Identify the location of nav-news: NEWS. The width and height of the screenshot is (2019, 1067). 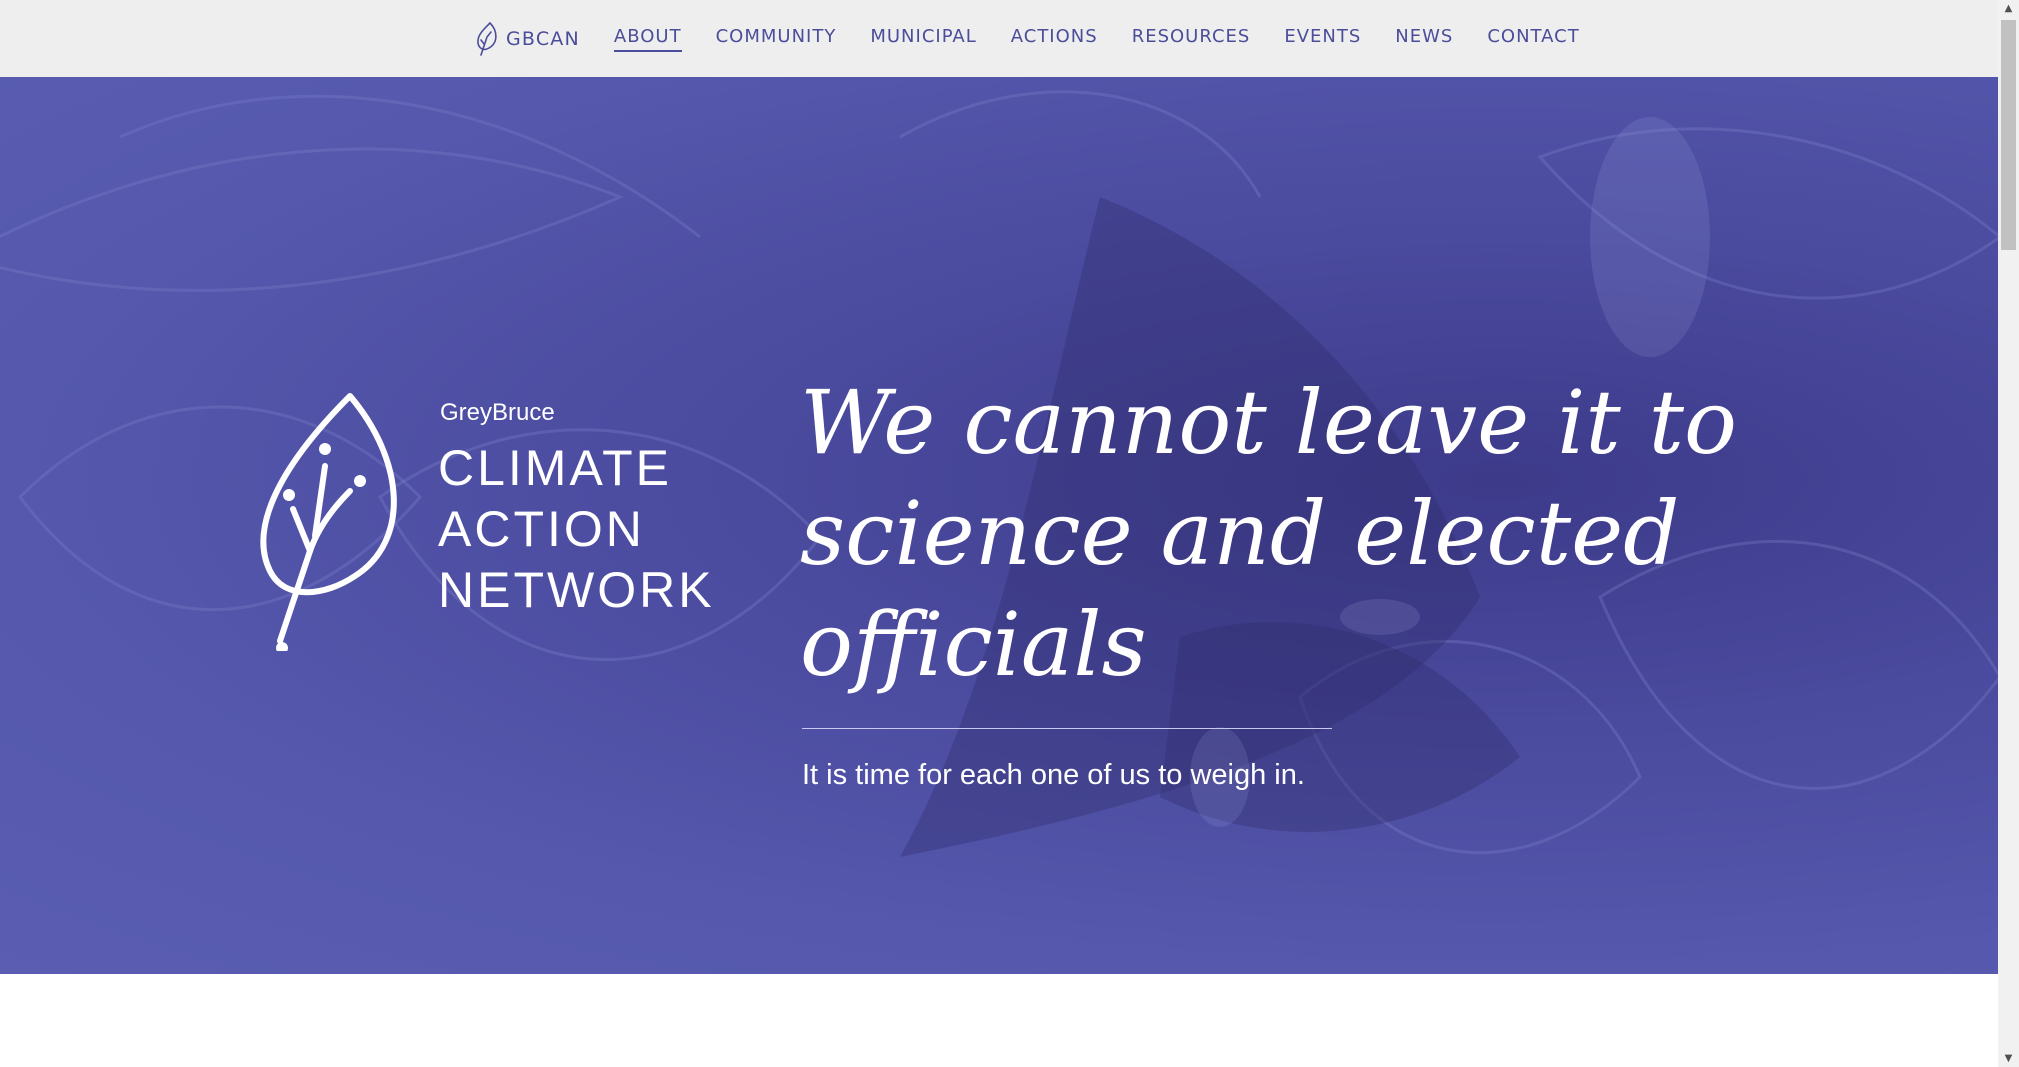
(1424, 39).